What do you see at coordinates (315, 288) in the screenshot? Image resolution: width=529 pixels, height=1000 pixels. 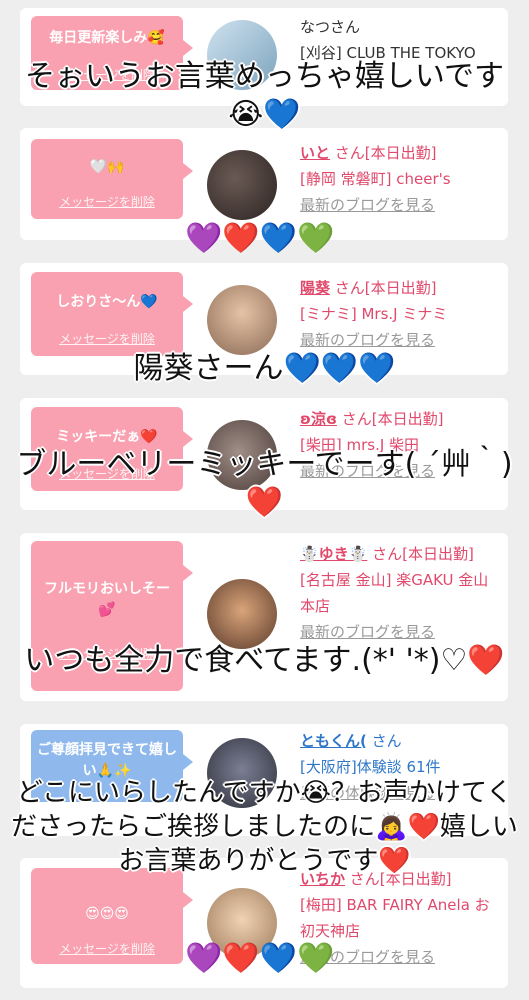 I see `cast-name: 陽葵` at bounding box center [315, 288].